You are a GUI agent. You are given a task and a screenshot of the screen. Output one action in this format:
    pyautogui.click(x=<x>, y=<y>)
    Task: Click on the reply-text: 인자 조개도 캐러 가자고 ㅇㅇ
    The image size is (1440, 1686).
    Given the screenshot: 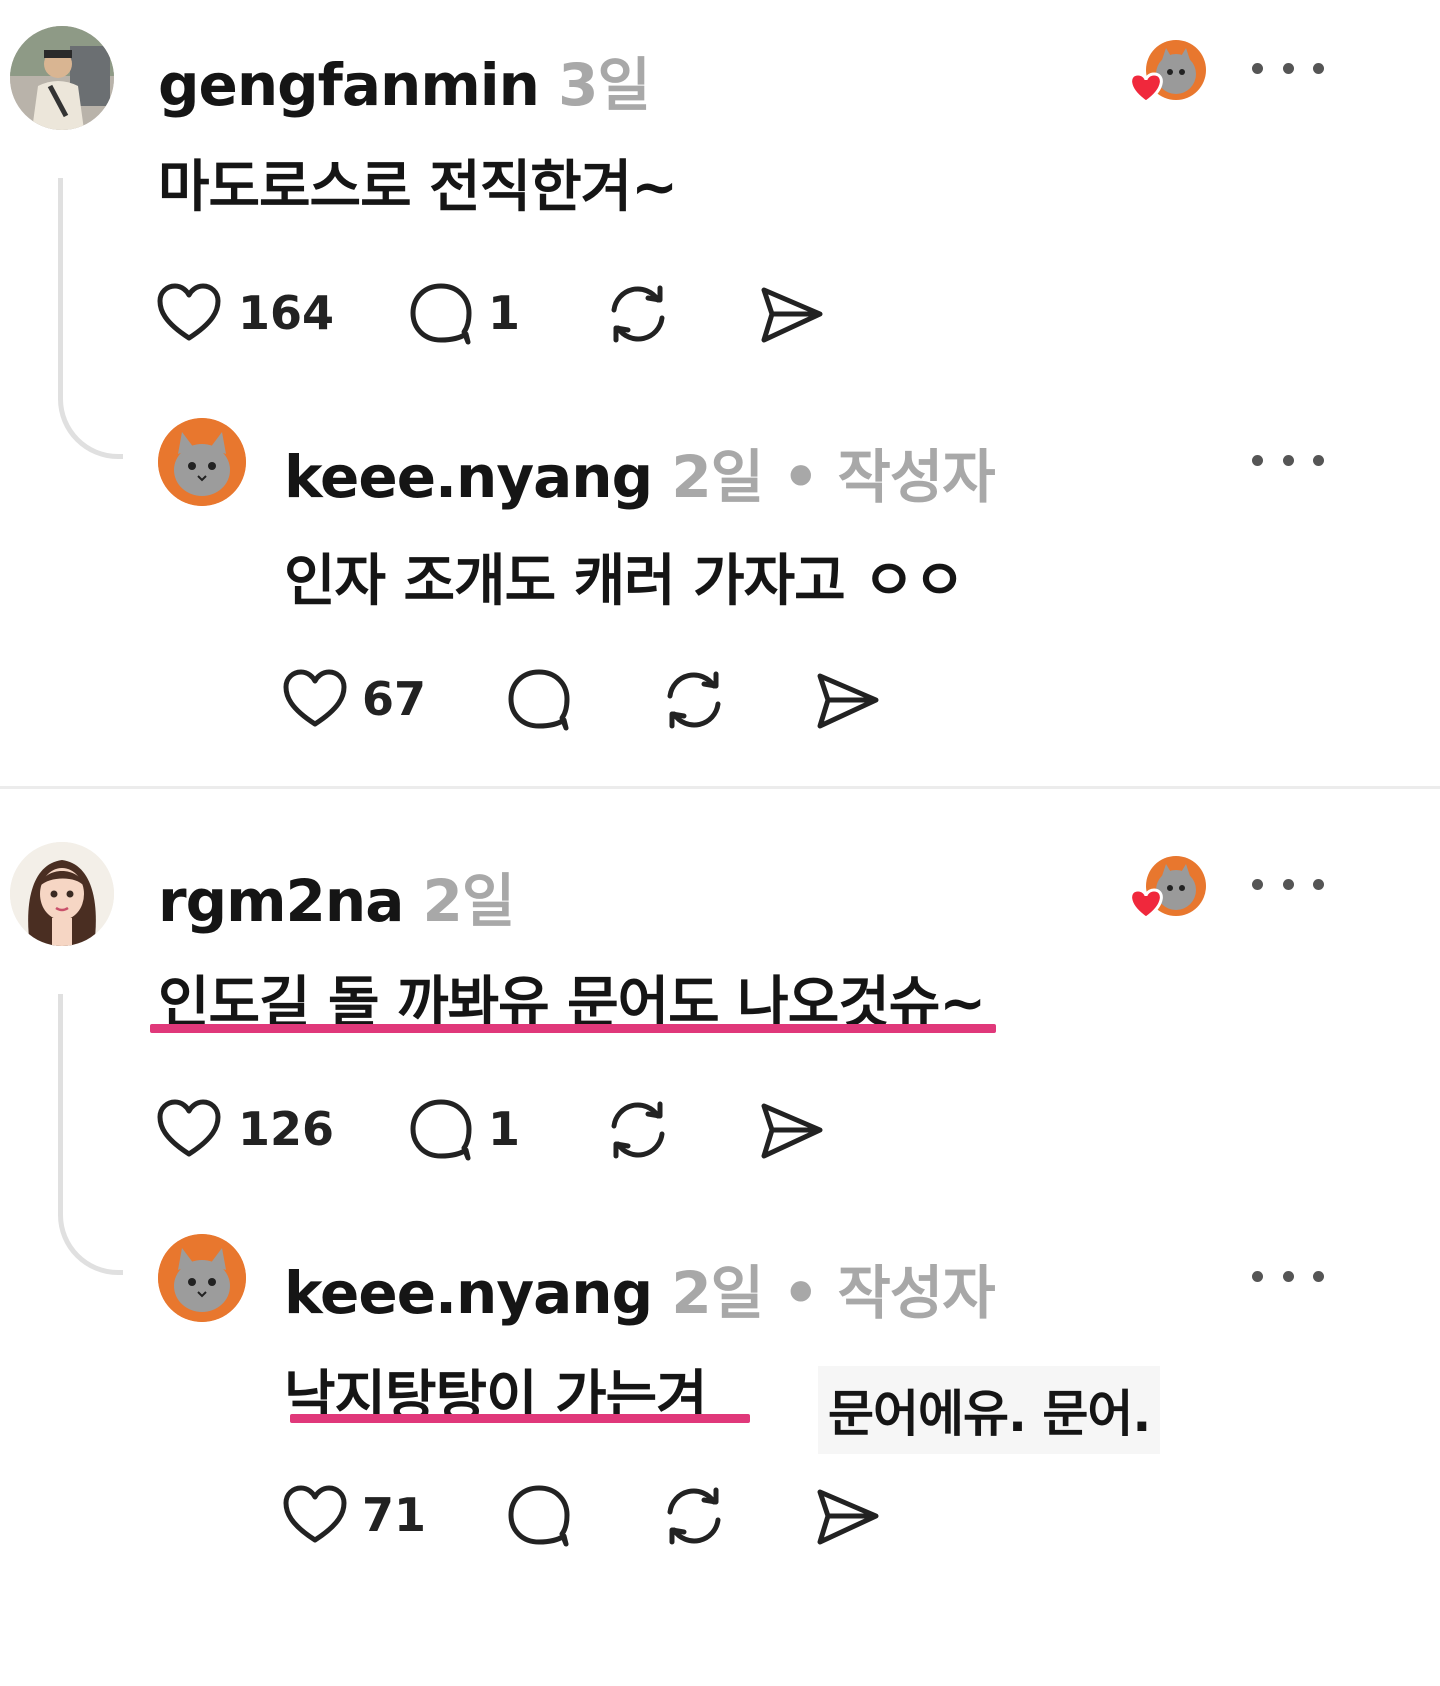 What is the action you would take?
    pyautogui.click(x=624, y=581)
    